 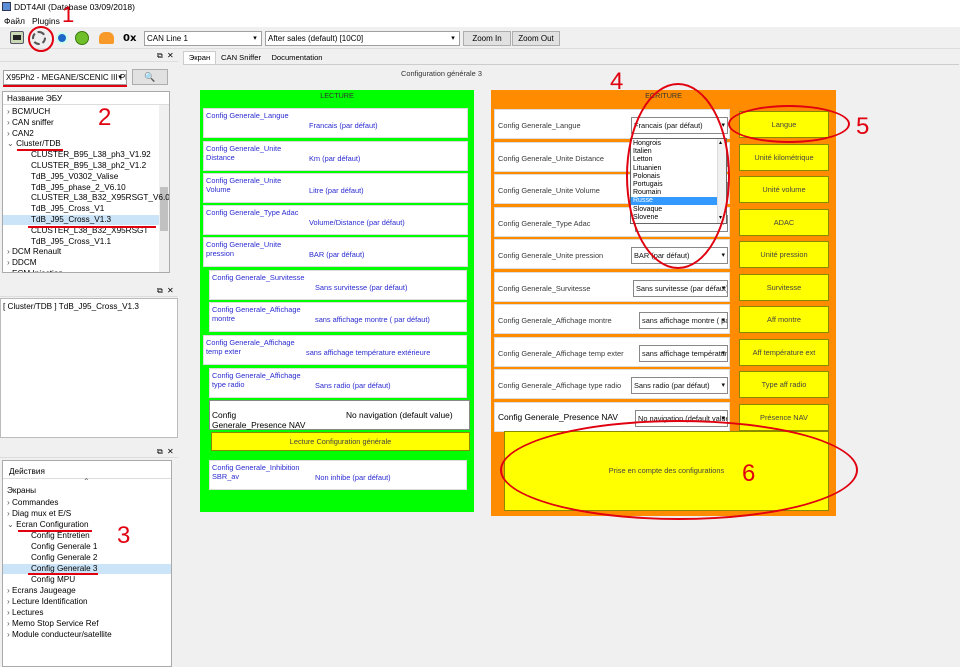 I want to click on actions-header: Действия, so click(x=27, y=471).